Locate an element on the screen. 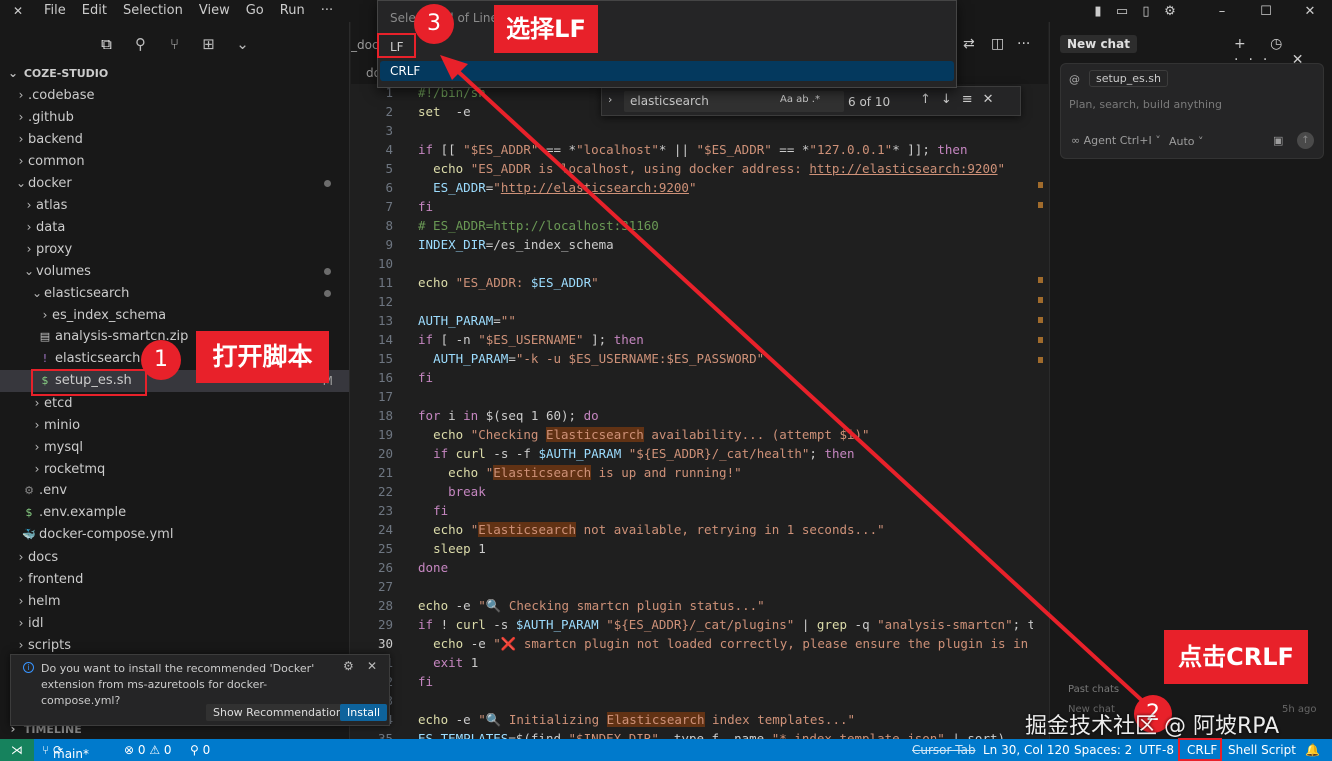 The width and height of the screenshot is (1332, 761). split-editor-icon: ◫ is located at coordinates (997, 44).